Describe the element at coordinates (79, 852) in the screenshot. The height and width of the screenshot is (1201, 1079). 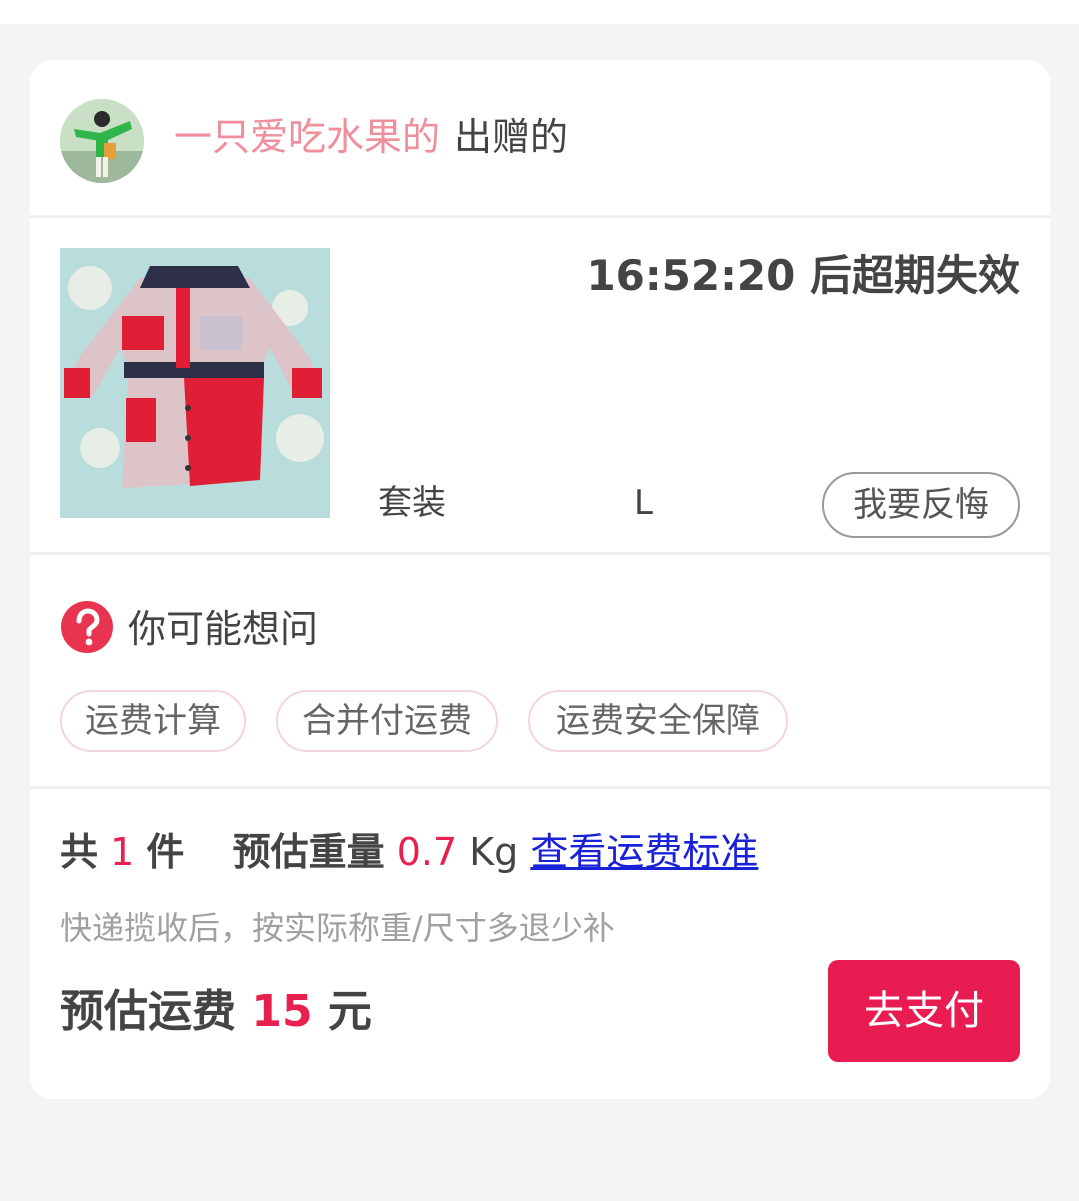
I see `count-prefix: 共` at that location.